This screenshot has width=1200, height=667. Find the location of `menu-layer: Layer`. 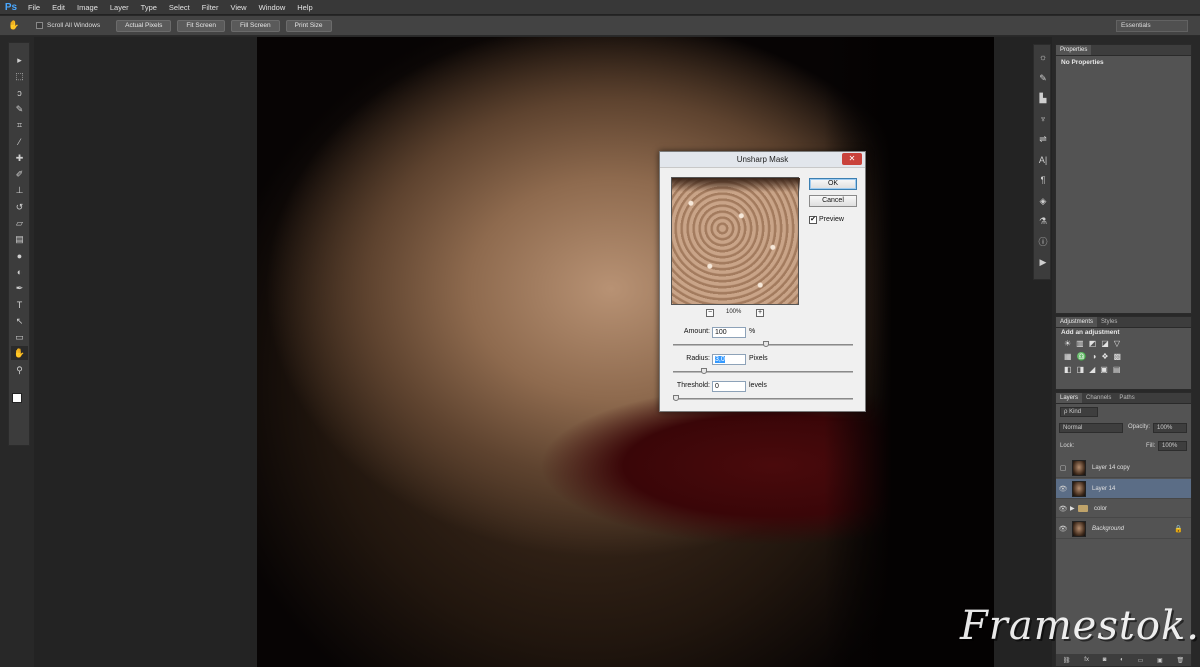

menu-layer: Layer is located at coordinates (119, 7).